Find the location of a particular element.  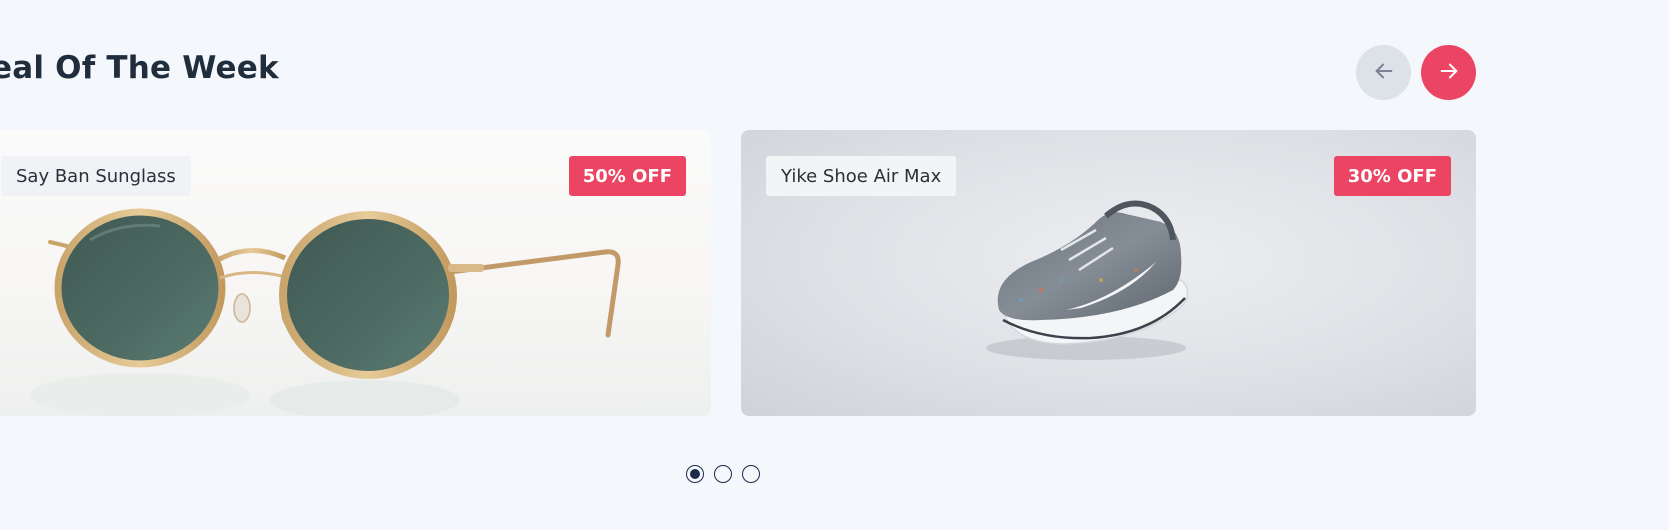

arrow-left-icon is located at coordinates (1384, 72).